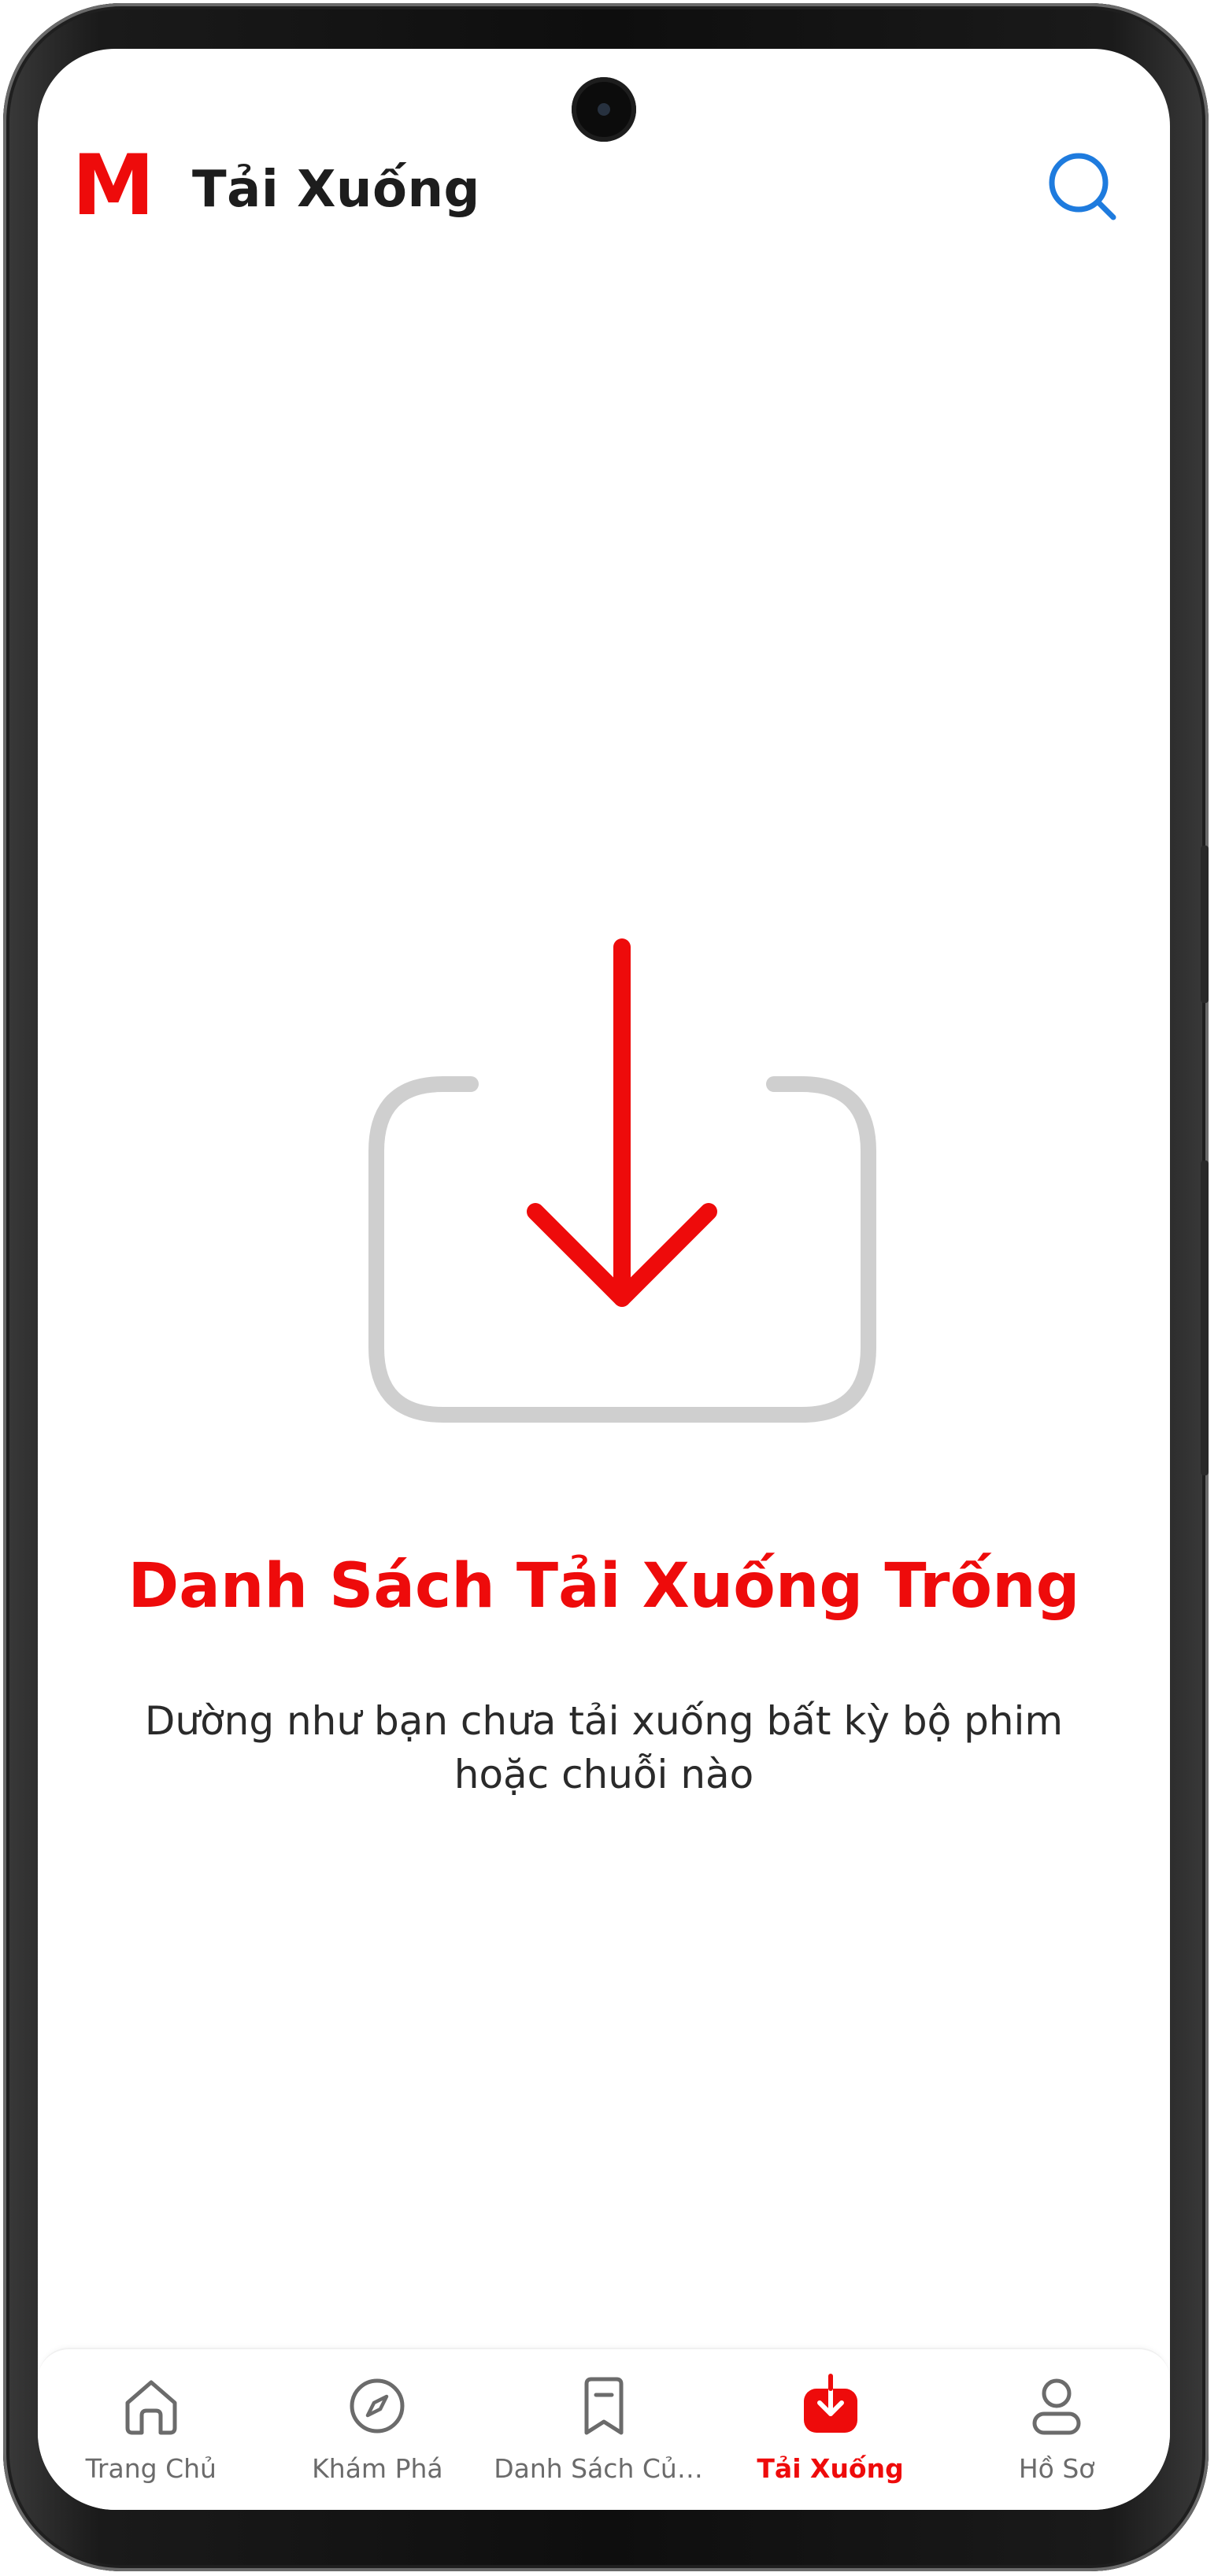 The height and width of the screenshot is (2576, 1218). I want to click on download-tray-icon, so click(622, 1180).